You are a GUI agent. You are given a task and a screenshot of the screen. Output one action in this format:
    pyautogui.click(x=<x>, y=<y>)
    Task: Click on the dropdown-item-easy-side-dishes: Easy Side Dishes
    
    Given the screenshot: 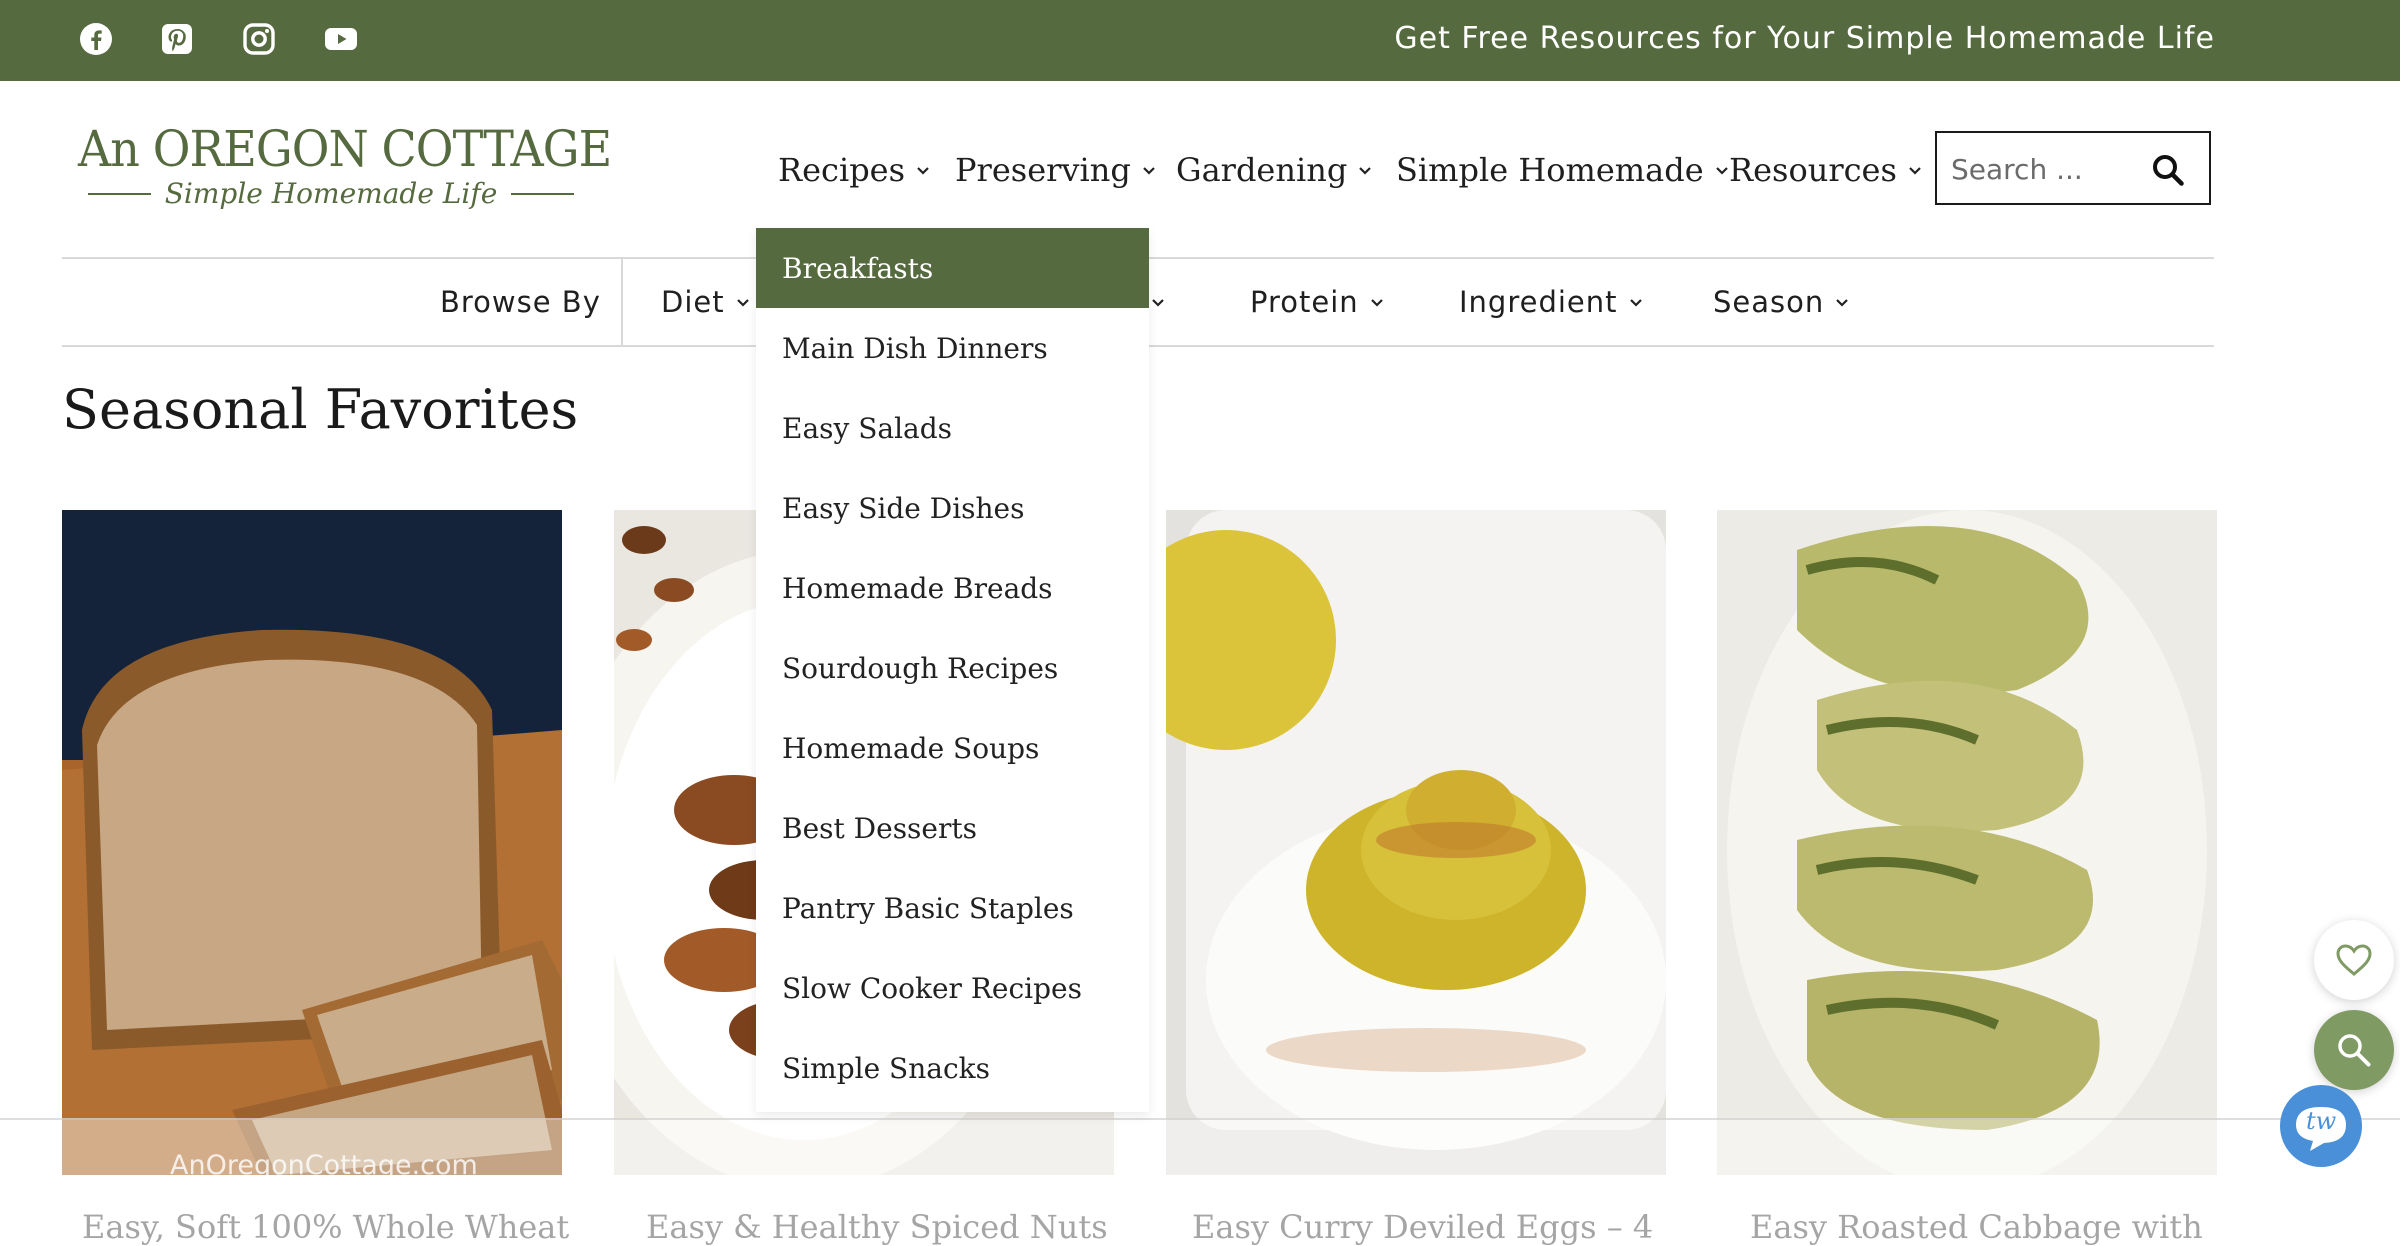 What is the action you would take?
    pyautogui.click(x=952, y=508)
    